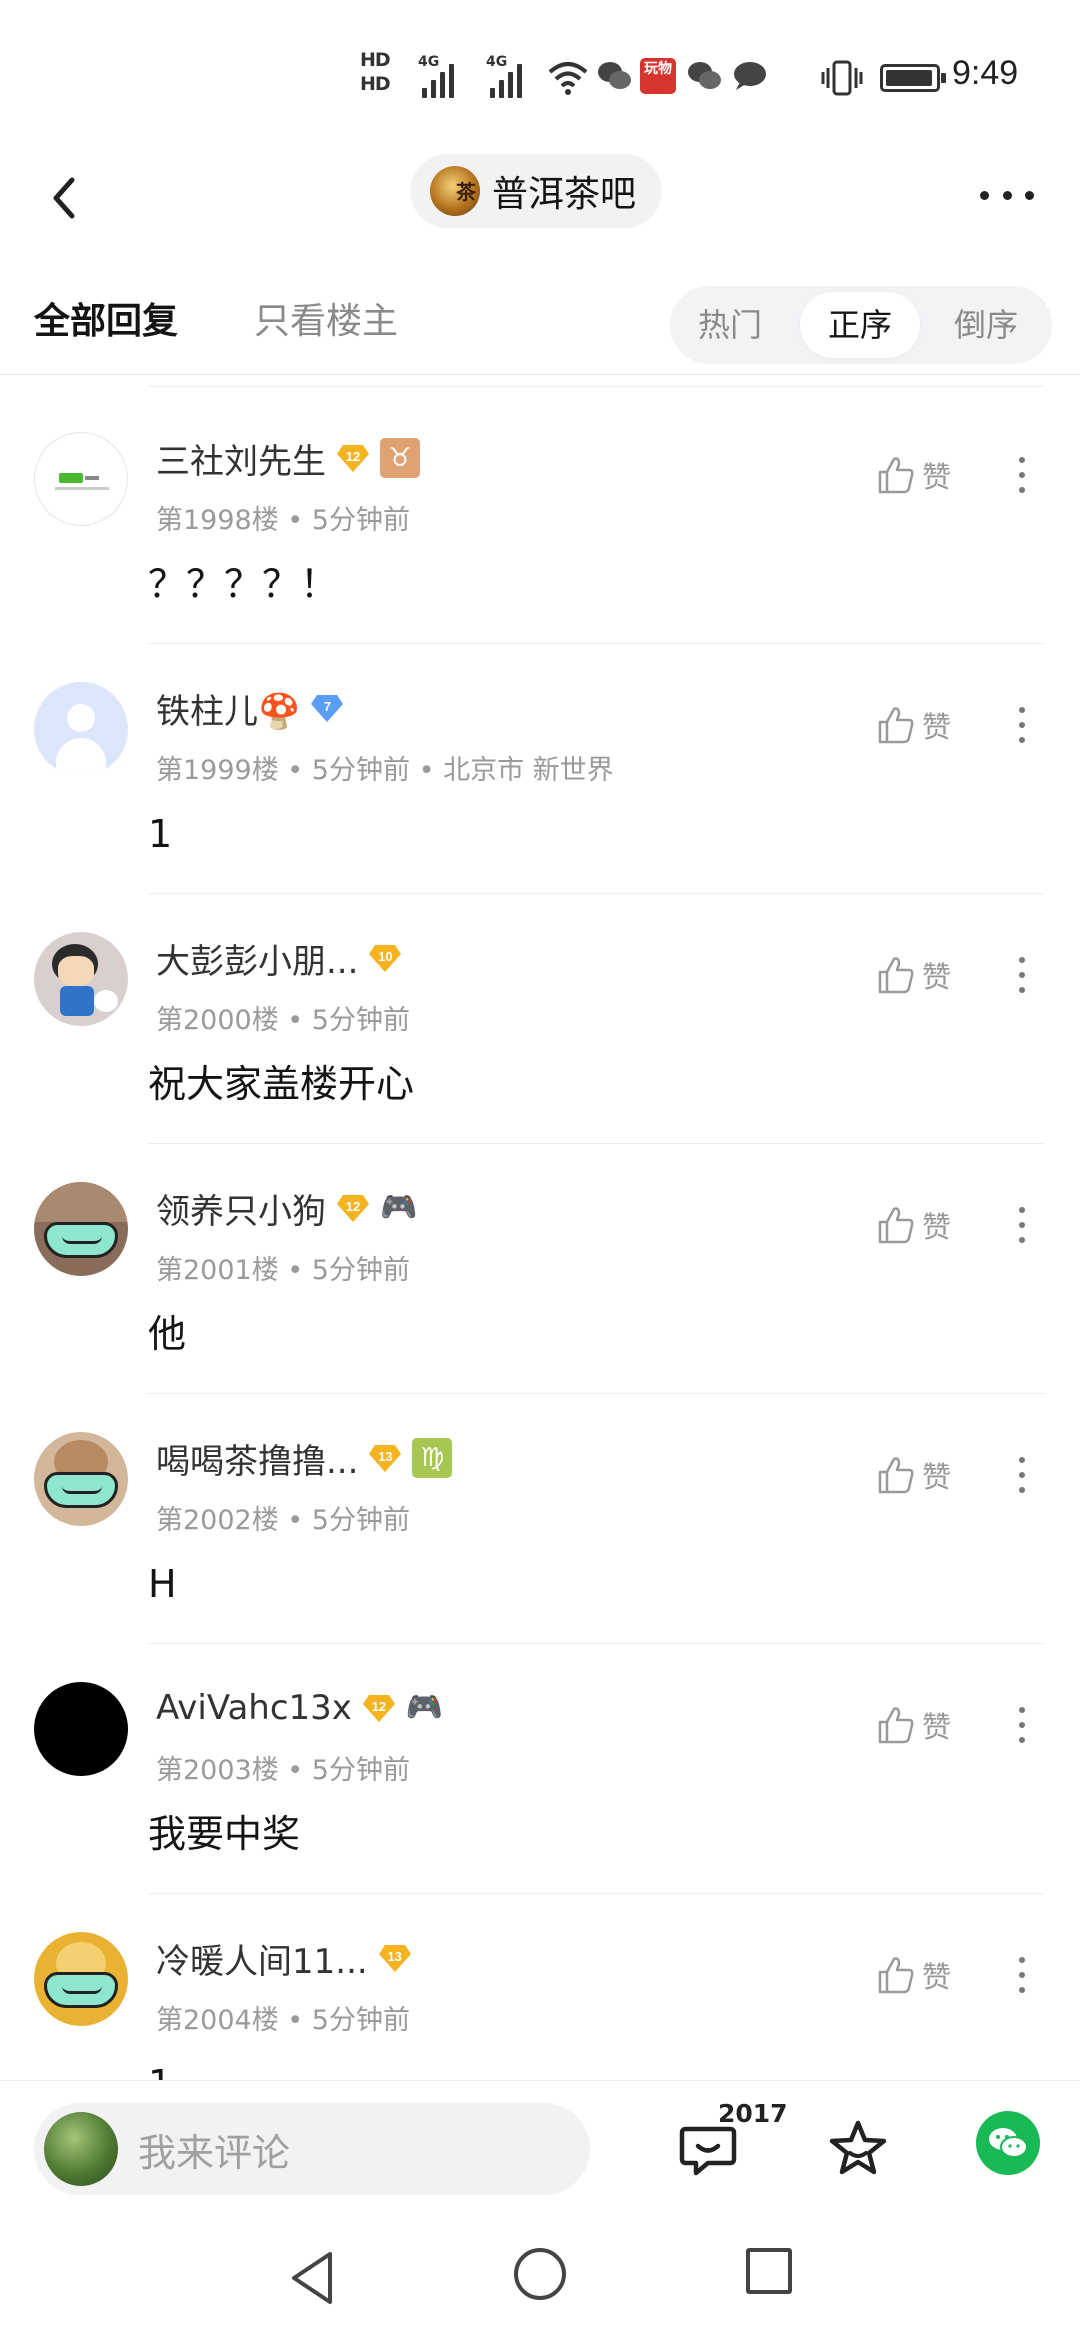  I want to click on tab-all-replies: 全部回复, so click(106, 318).